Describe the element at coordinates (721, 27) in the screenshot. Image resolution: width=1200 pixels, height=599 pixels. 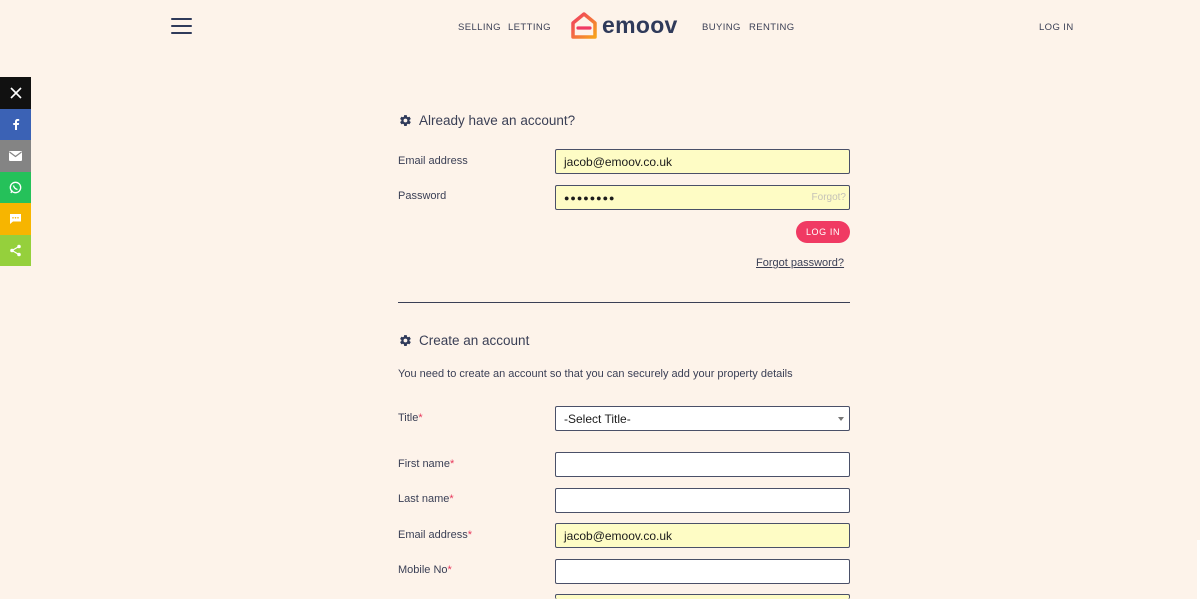
I see `nav-buying: BUYING` at that location.